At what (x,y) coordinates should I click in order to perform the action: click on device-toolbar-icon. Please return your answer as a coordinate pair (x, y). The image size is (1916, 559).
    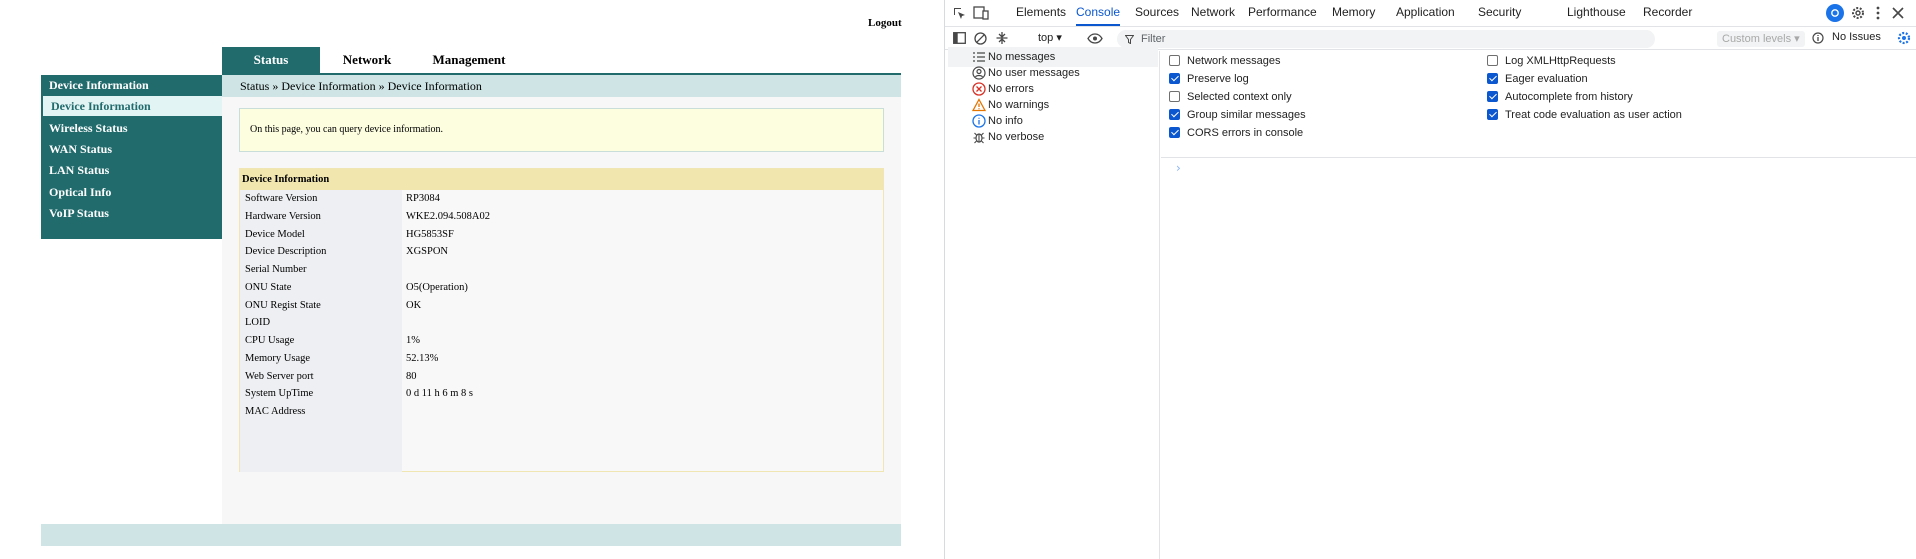
    Looking at the image, I should click on (981, 13).